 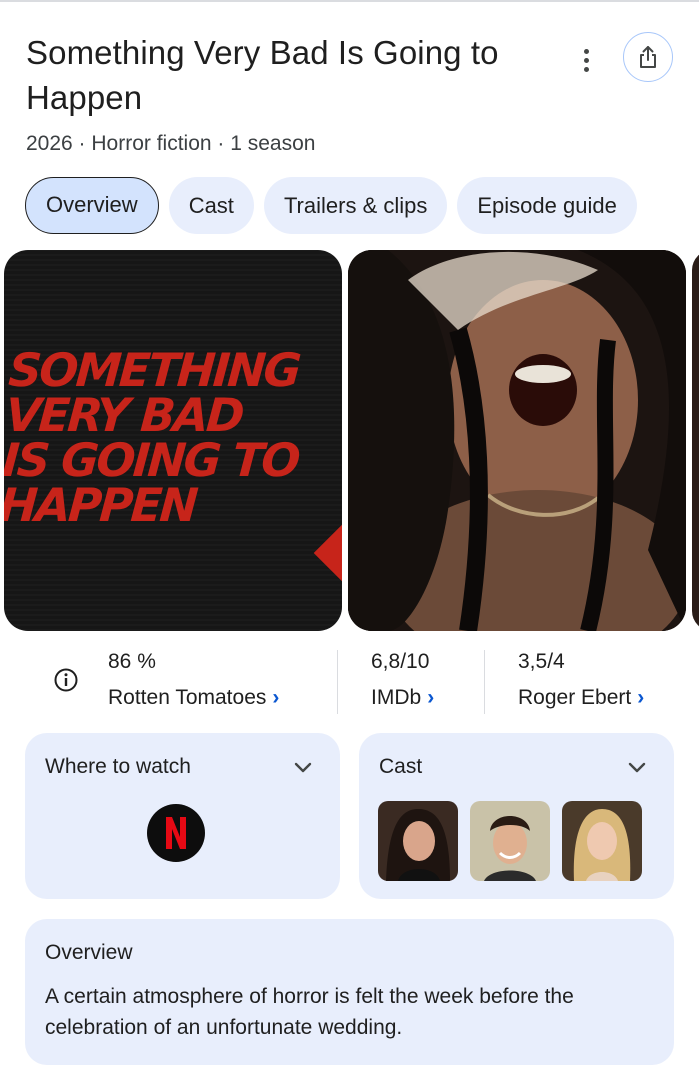 I want to click on info-icon, so click(x=66, y=680).